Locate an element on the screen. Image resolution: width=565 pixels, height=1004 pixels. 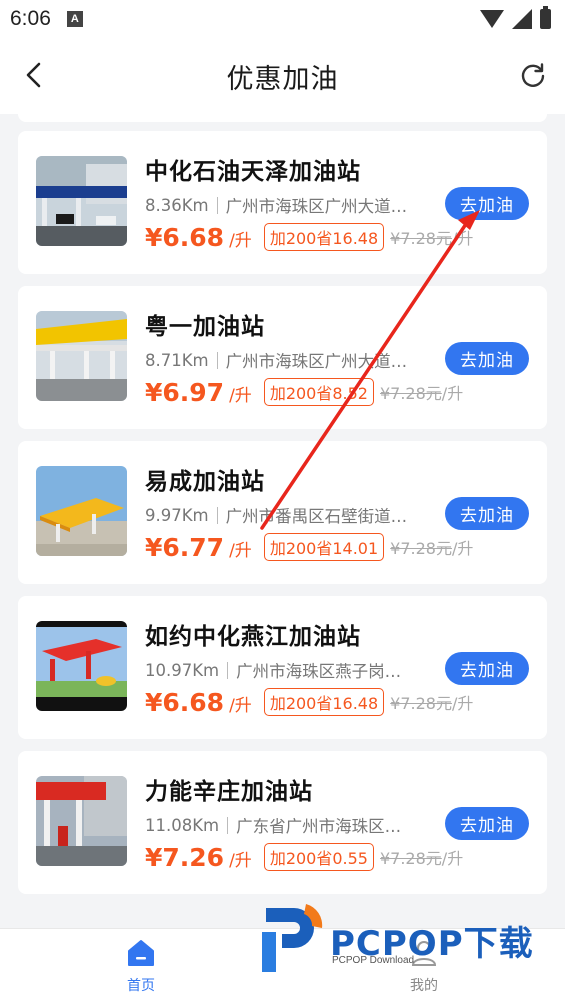
bottom-tab-bar: 首页 我的 is located at coordinates (282, 966).